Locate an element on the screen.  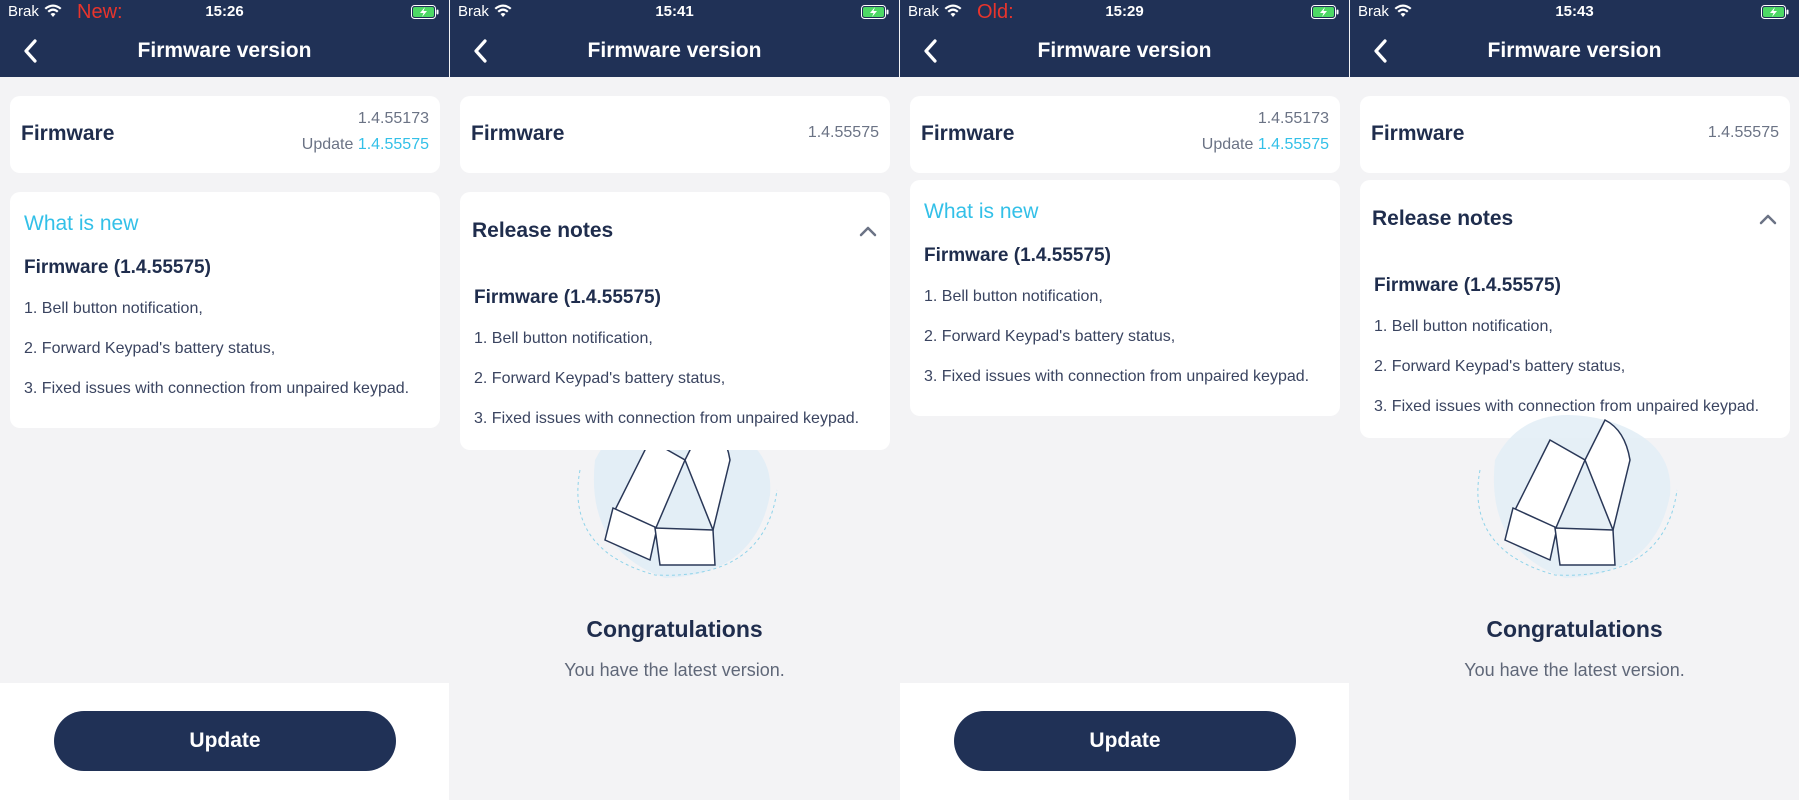
status-bar: Brak 15:41 is located at coordinates (674, 13).